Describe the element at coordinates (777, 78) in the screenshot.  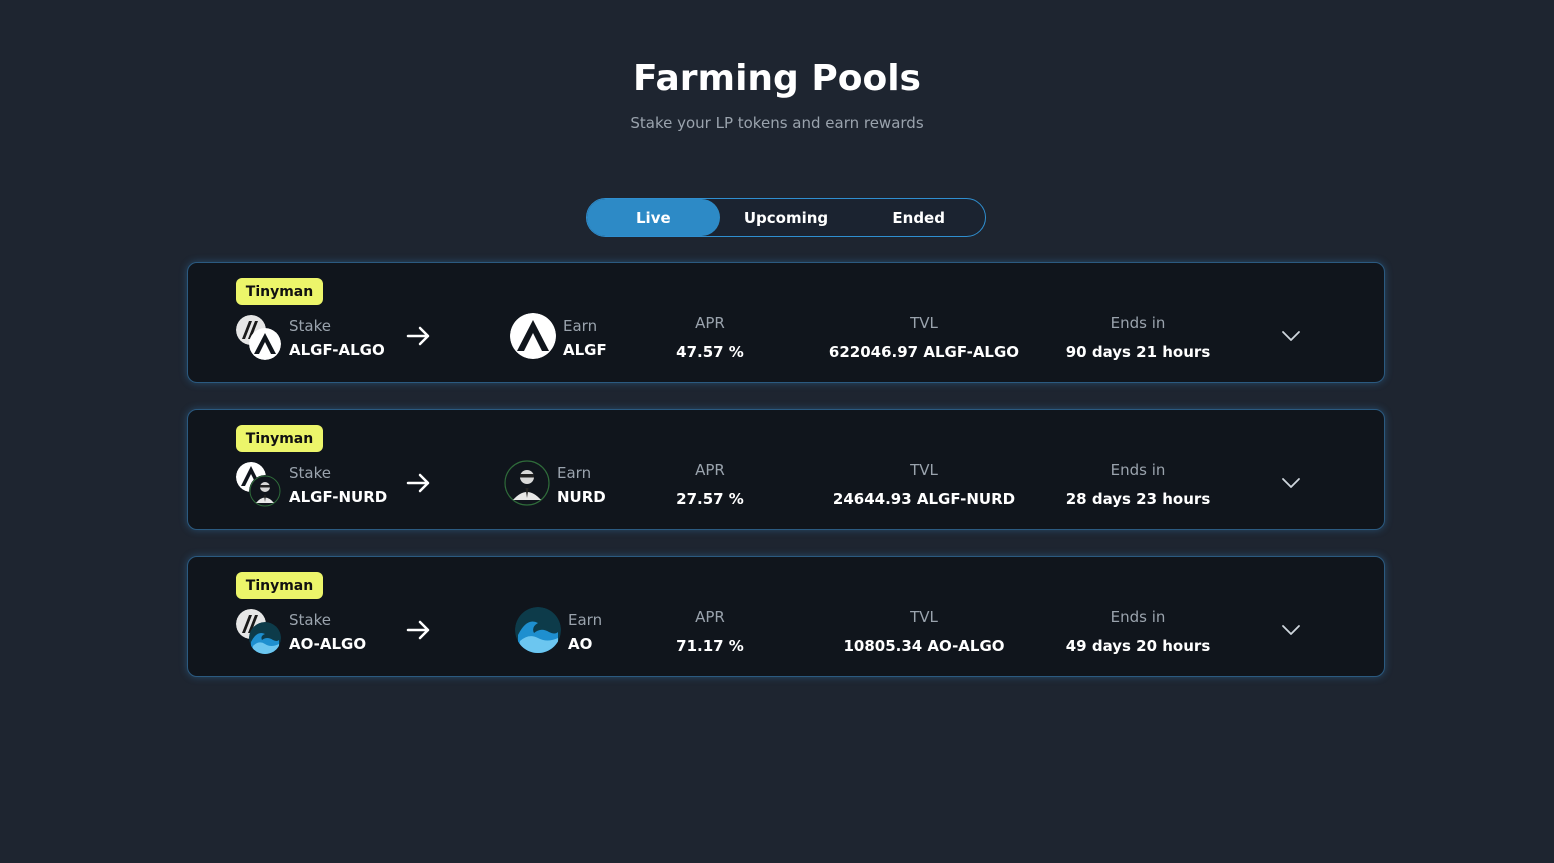
I see `page-title: Farming Pools` at that location.